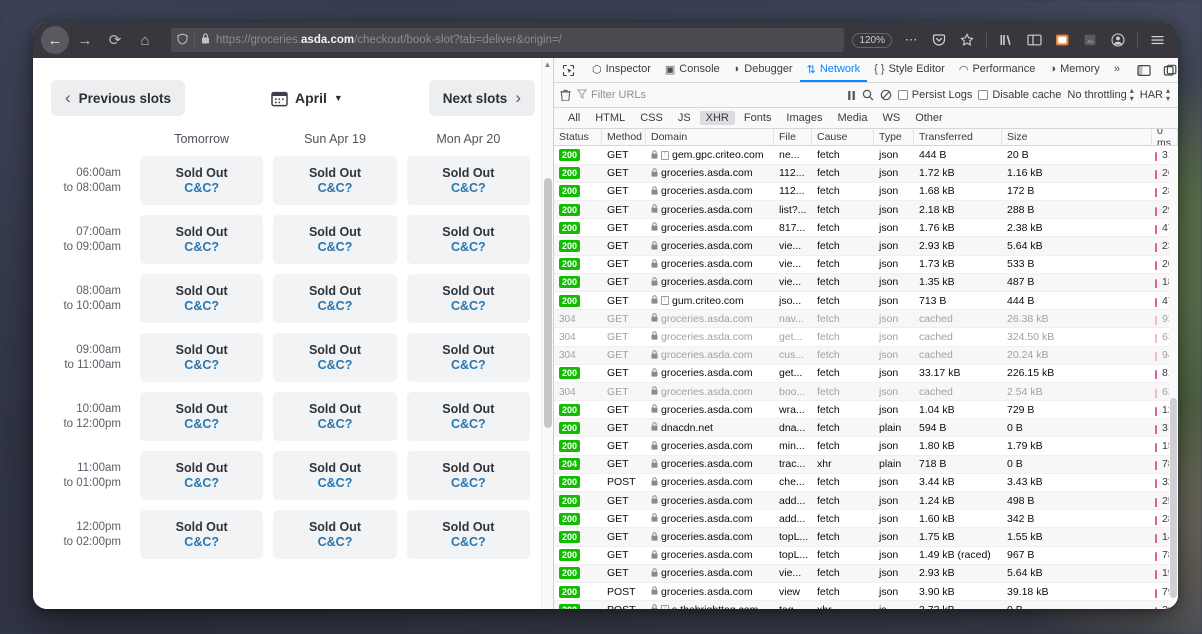 The image size is (1202, 634). I want to click on element-picker-icon, so click(568, 70).